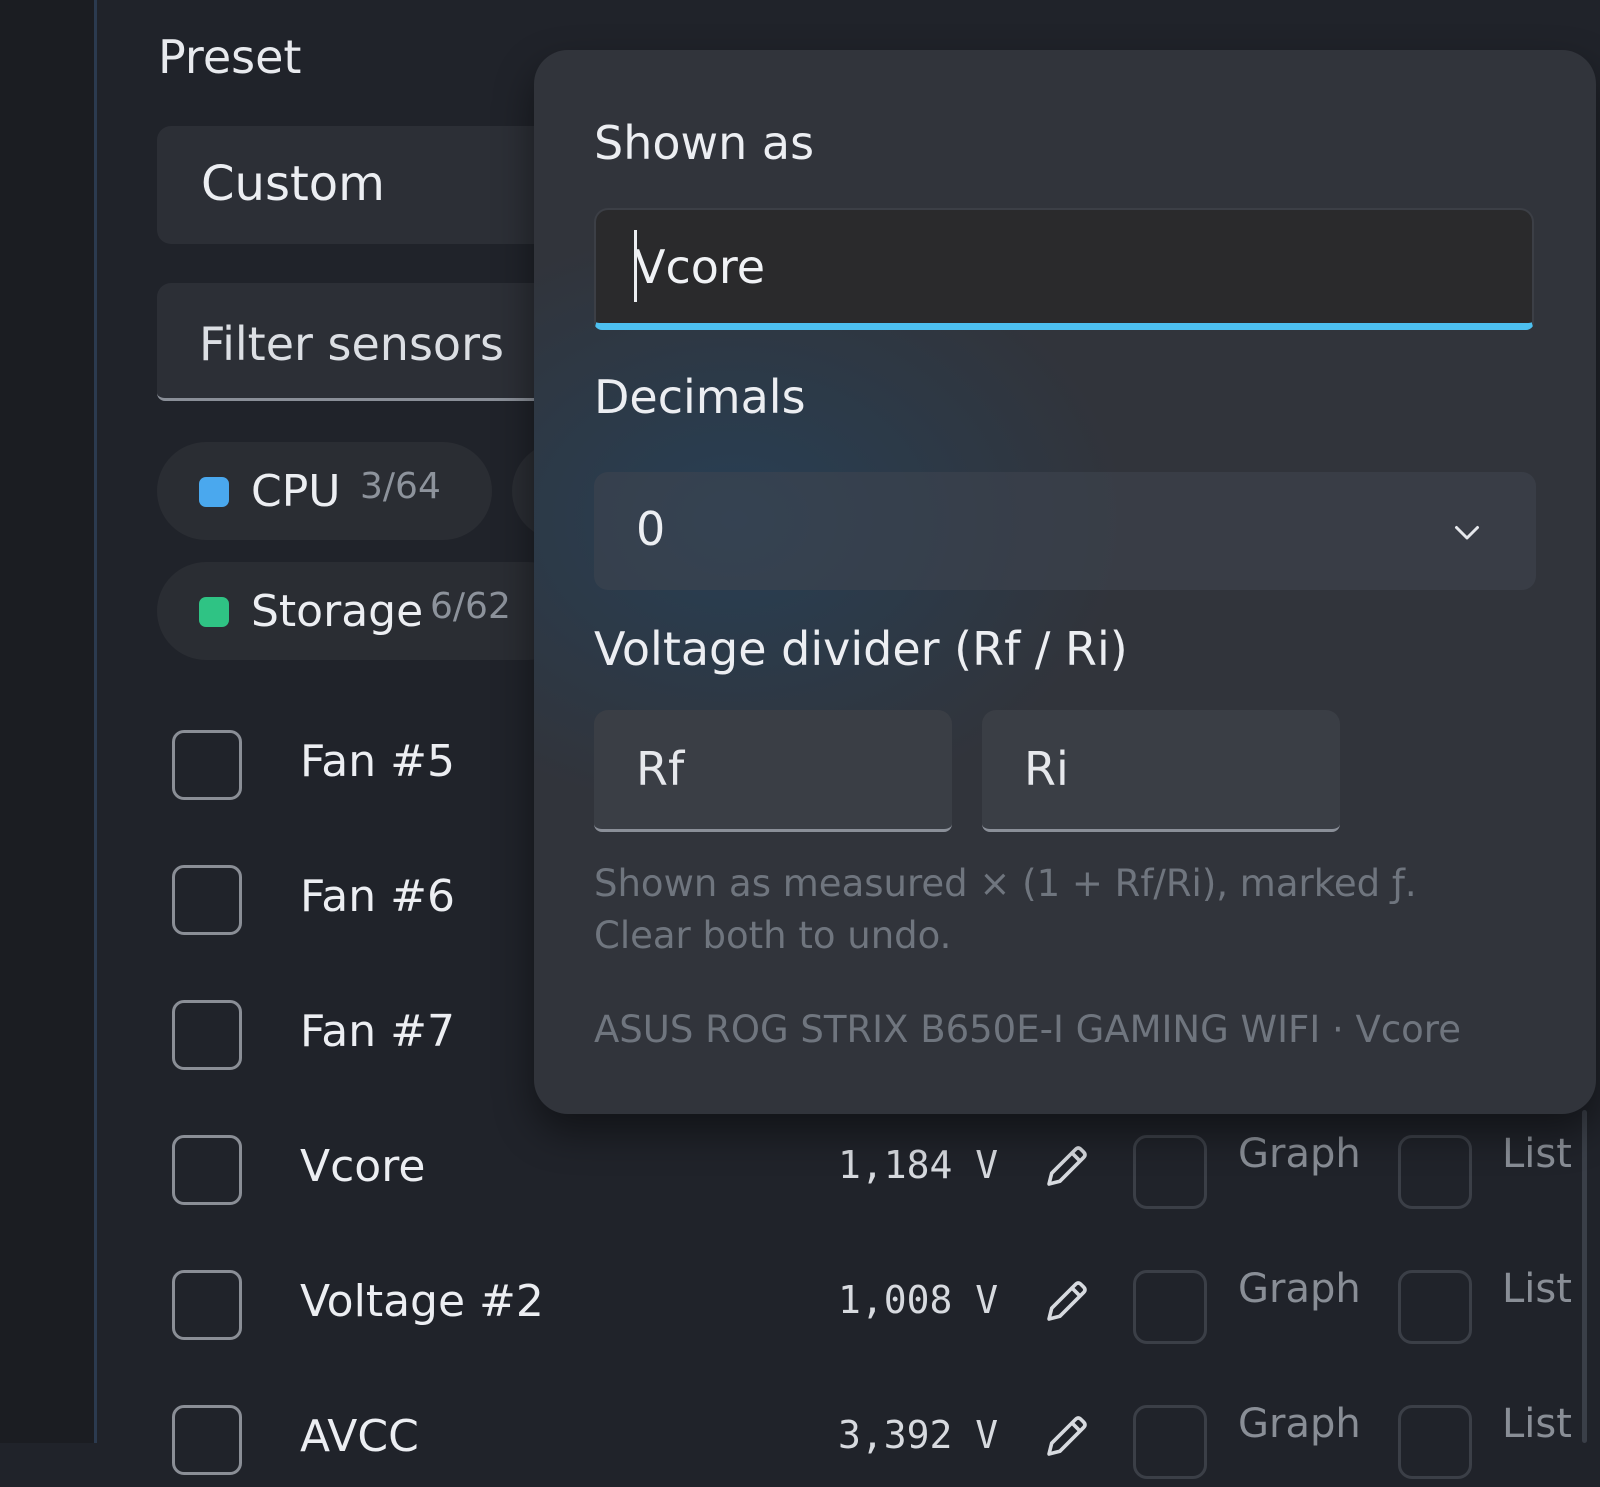  Describe the element at coordinates (660, 769) in the screenshot. I see `rf-placeholder: Rf` at that location.